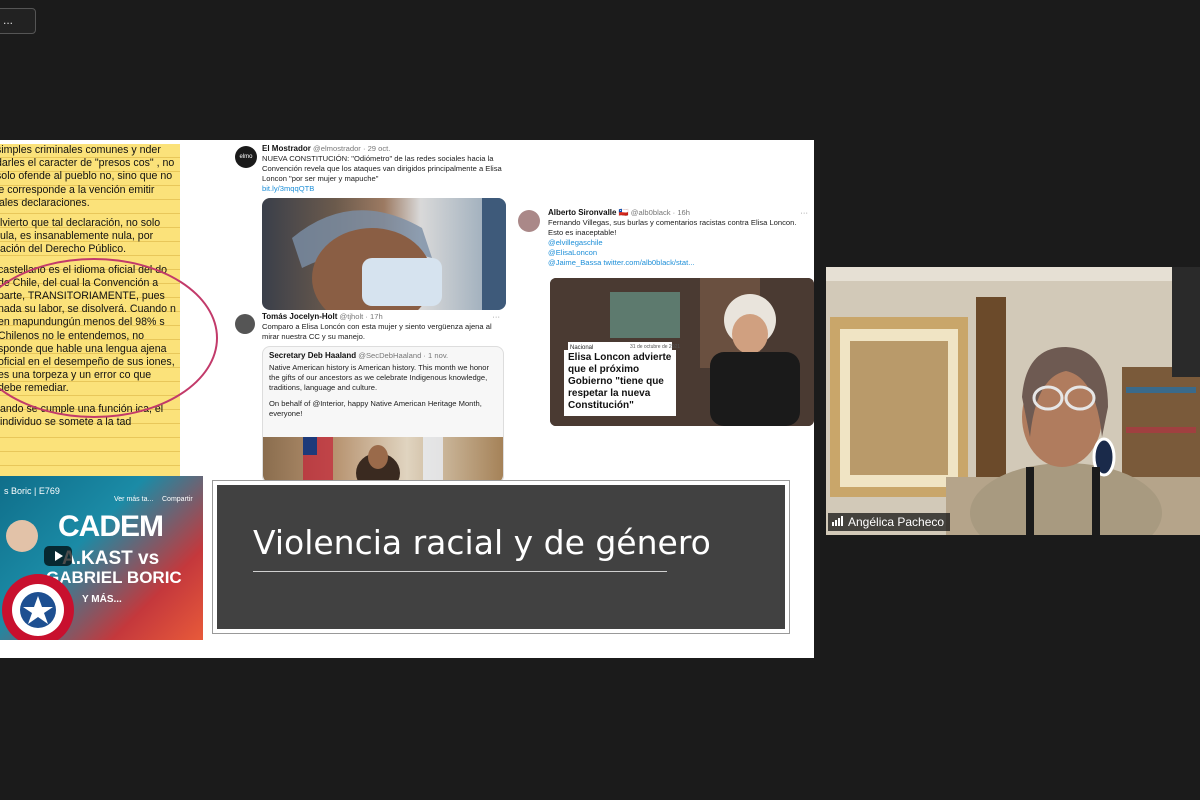 Image resolution: width=1200 pixels, height=800 pixels. Describe the element at coordinates (679, 253) in the screenshot. I see `tweet-mention: @ElisaLoncon` at that location.